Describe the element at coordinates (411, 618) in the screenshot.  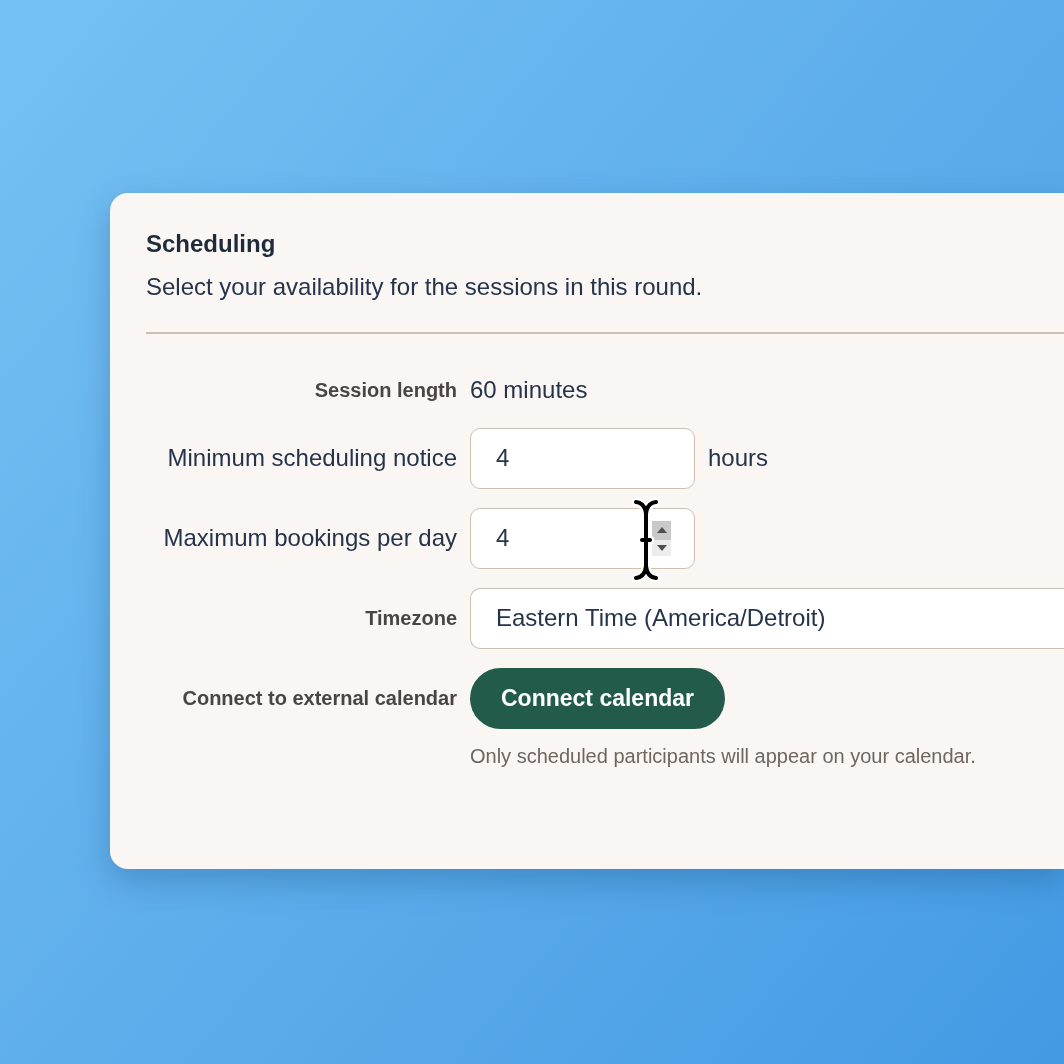
I see `field-label: Timezone` at that location.